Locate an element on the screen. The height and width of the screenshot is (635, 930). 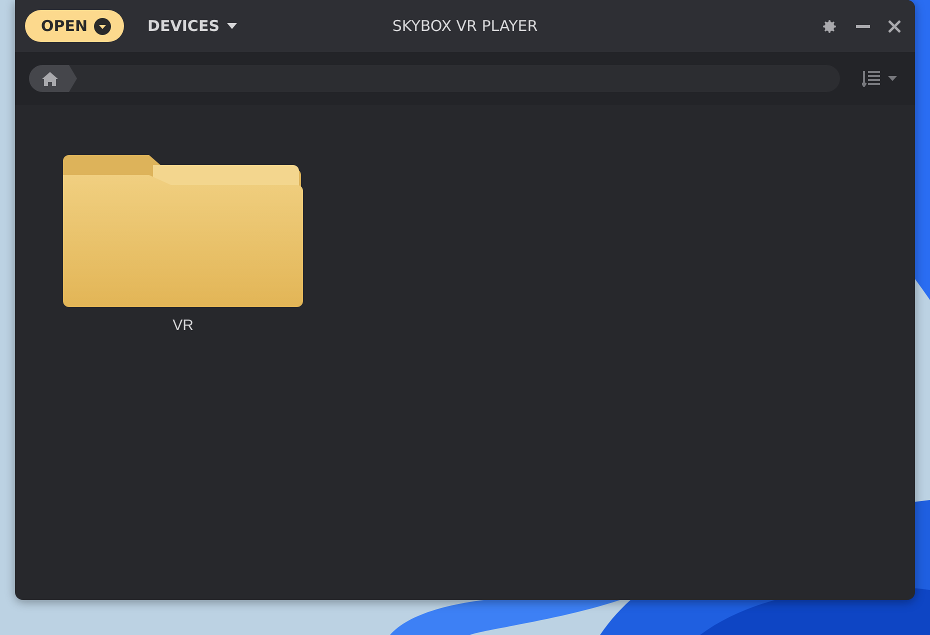
folder-icon is located at coordinates (183, 231).